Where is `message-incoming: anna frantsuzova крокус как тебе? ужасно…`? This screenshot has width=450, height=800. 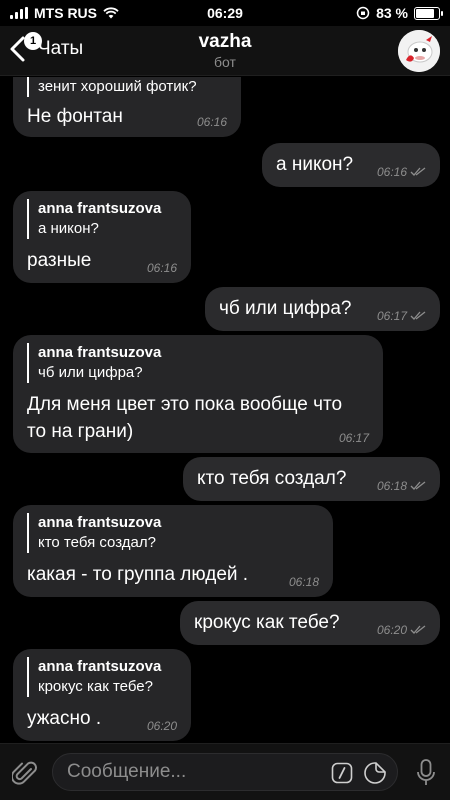 message-incoming: anna frantsuzova крокус как тебе? ужасно… is located at coordinates (102, 695).